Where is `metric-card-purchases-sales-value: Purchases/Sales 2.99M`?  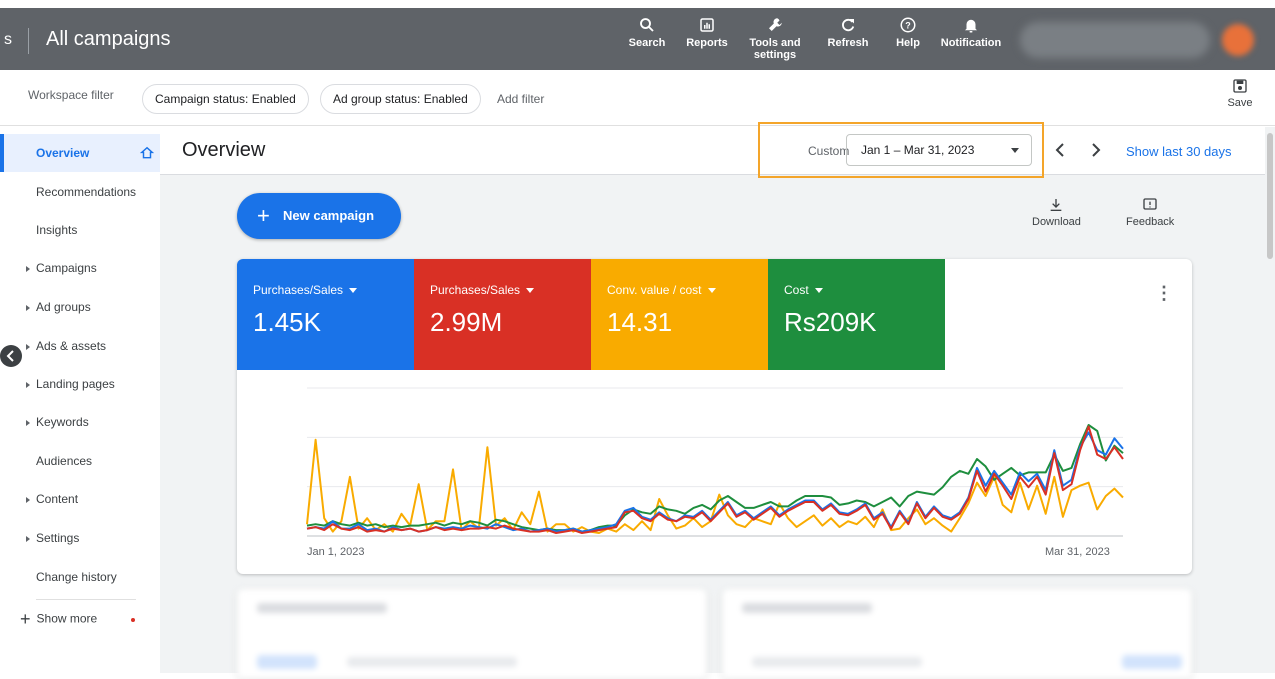 metric-card-purchases-sales-value: Purchases/Sales 2.99M is located at coordinates (502, 314).